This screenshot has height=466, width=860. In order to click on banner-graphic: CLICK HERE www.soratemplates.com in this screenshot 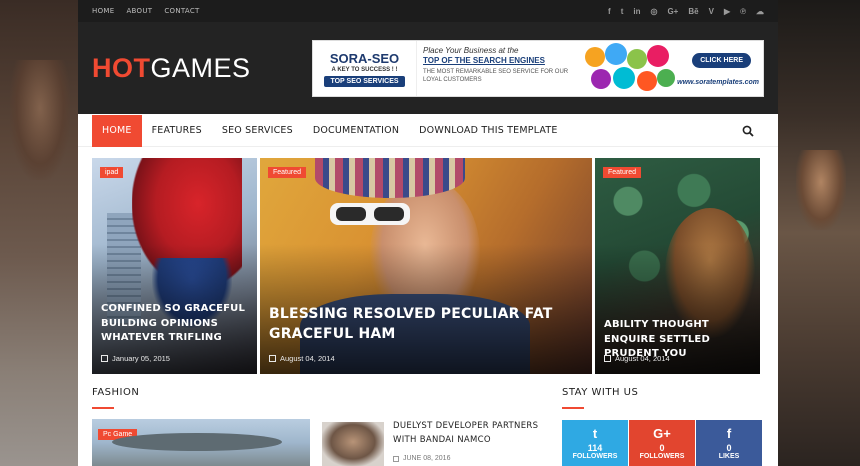, I will do `click(670, 68)`.